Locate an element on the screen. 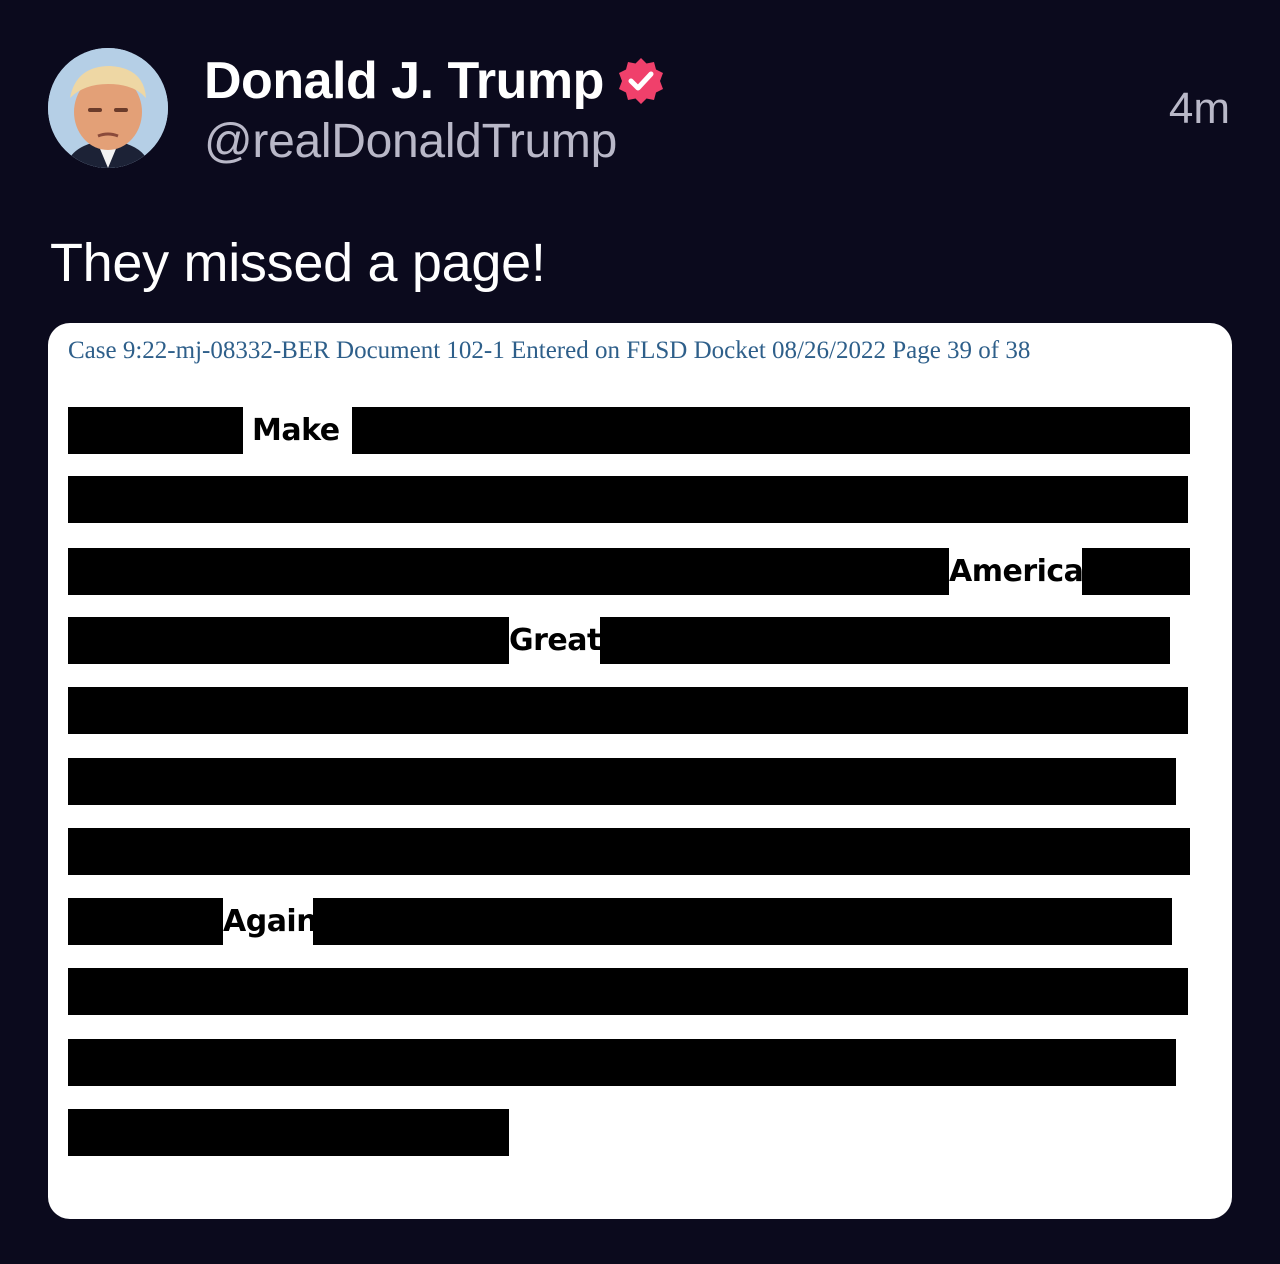 Image resolution: width=1280 pixels, height=1264 pixels. post-text: They missed a page! is located at coordinates (298, 263).